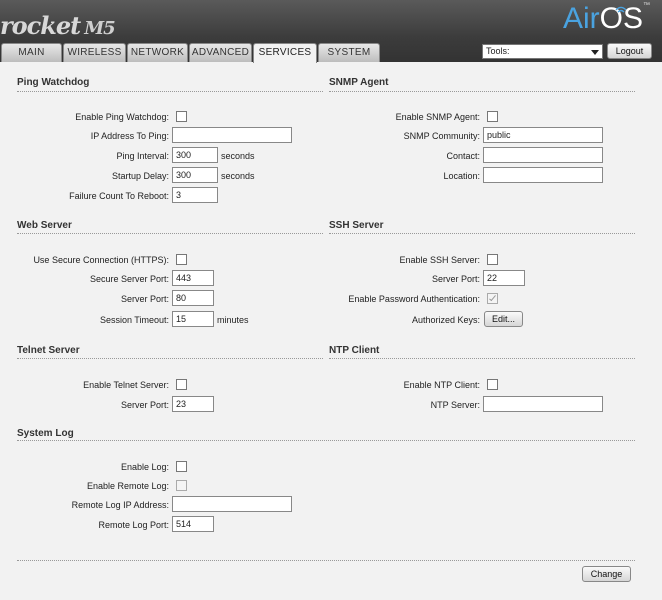 This screenshot has width=662, height=600. I want to click on telnet-port-label: Server Port:, so click(144, 405).